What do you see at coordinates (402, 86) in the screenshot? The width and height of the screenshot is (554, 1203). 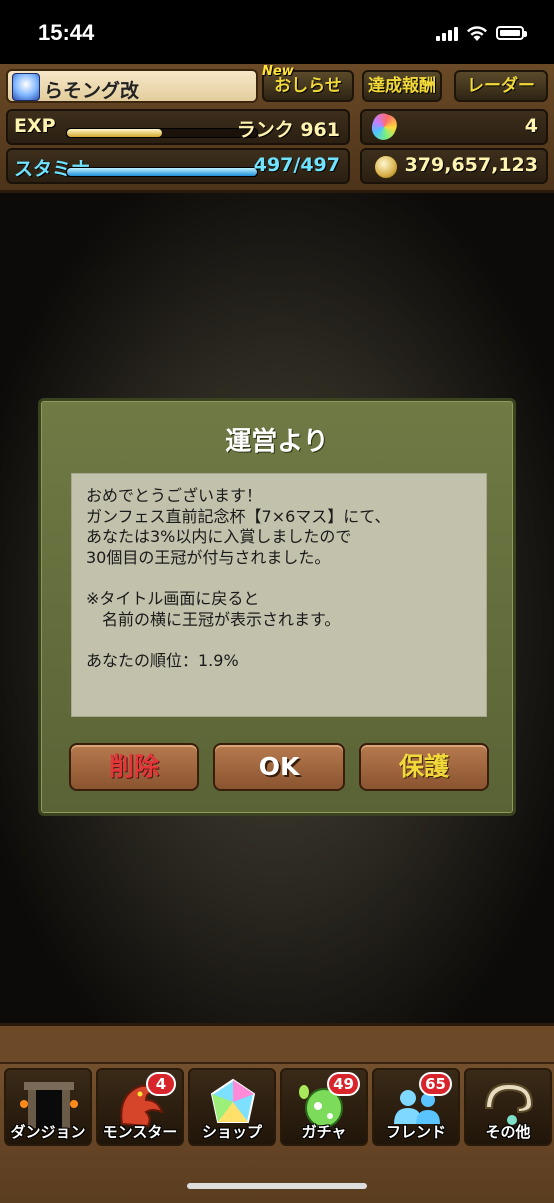 I see `achievement-rewards-button: 達成報酬` at bounding box center [402, 86].